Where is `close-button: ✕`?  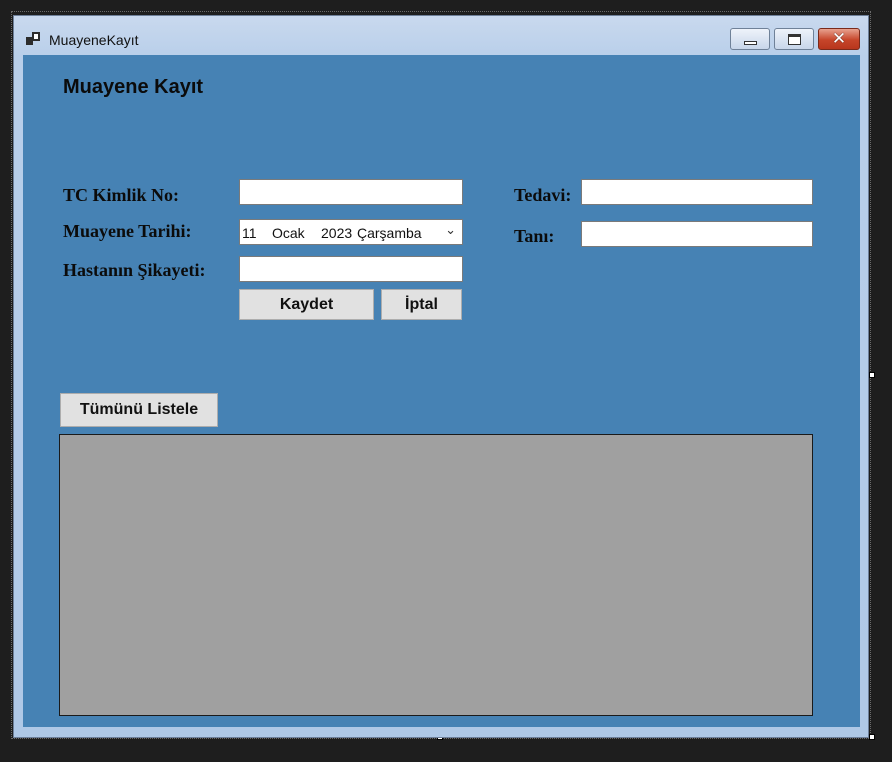
close-button: ✕ is located at coordinates (839, 39).